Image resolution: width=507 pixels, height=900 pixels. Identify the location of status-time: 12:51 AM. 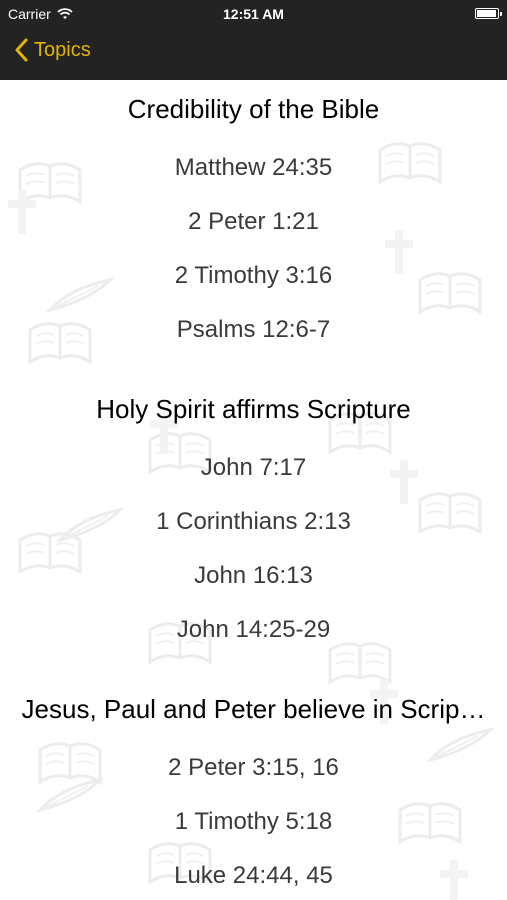
(253, 14).